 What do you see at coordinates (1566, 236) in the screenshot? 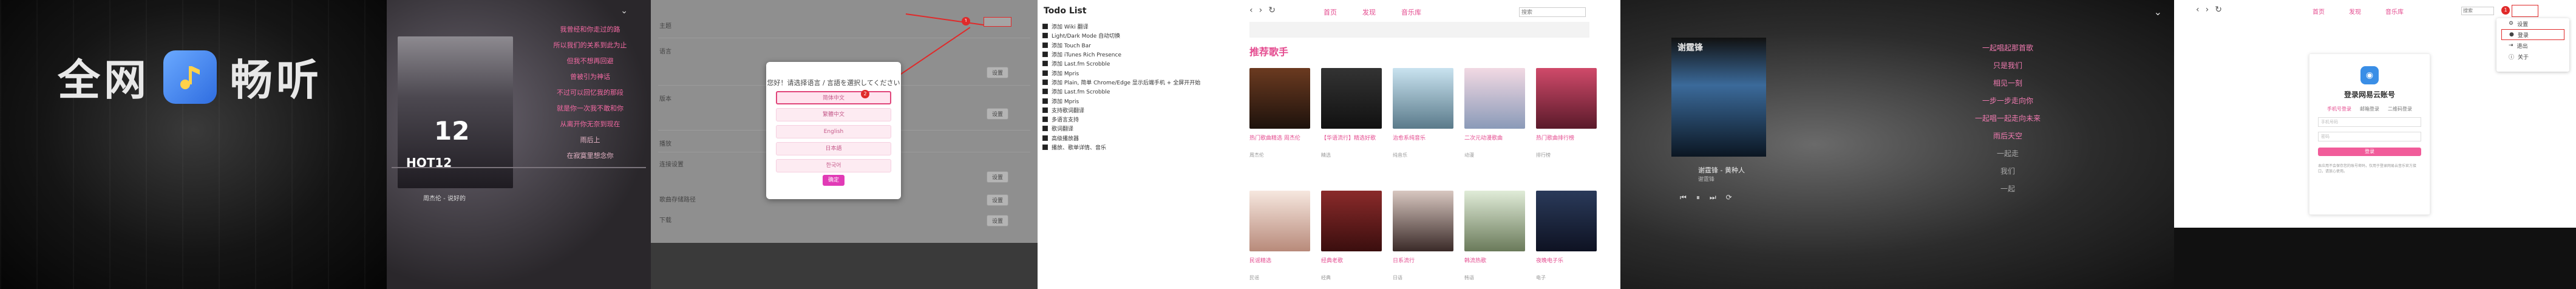
I see `playlist-card: 夜晚电子乐 电子` at bounding box center [1566, 236].